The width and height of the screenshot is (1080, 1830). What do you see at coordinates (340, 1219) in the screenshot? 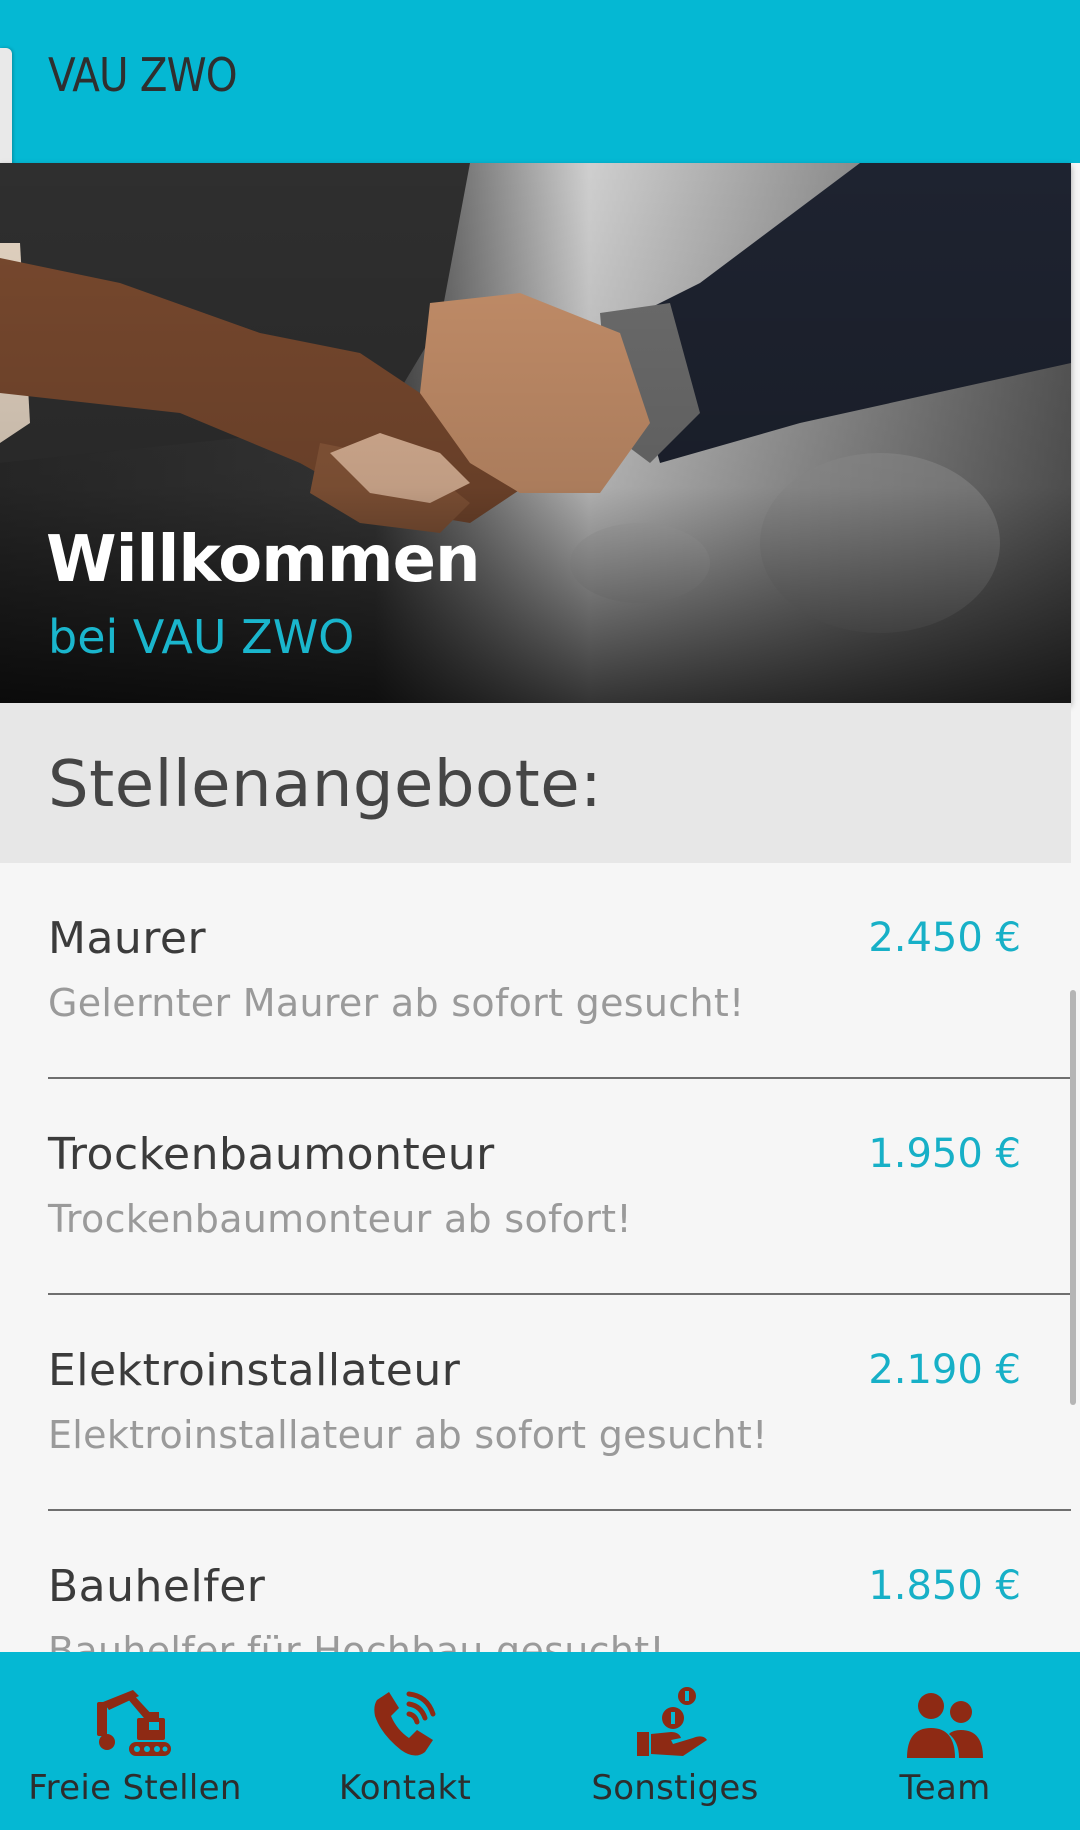
I see `job-description: Trockenbaumonteur ab sofort!` at bounding box center [340, 1219].